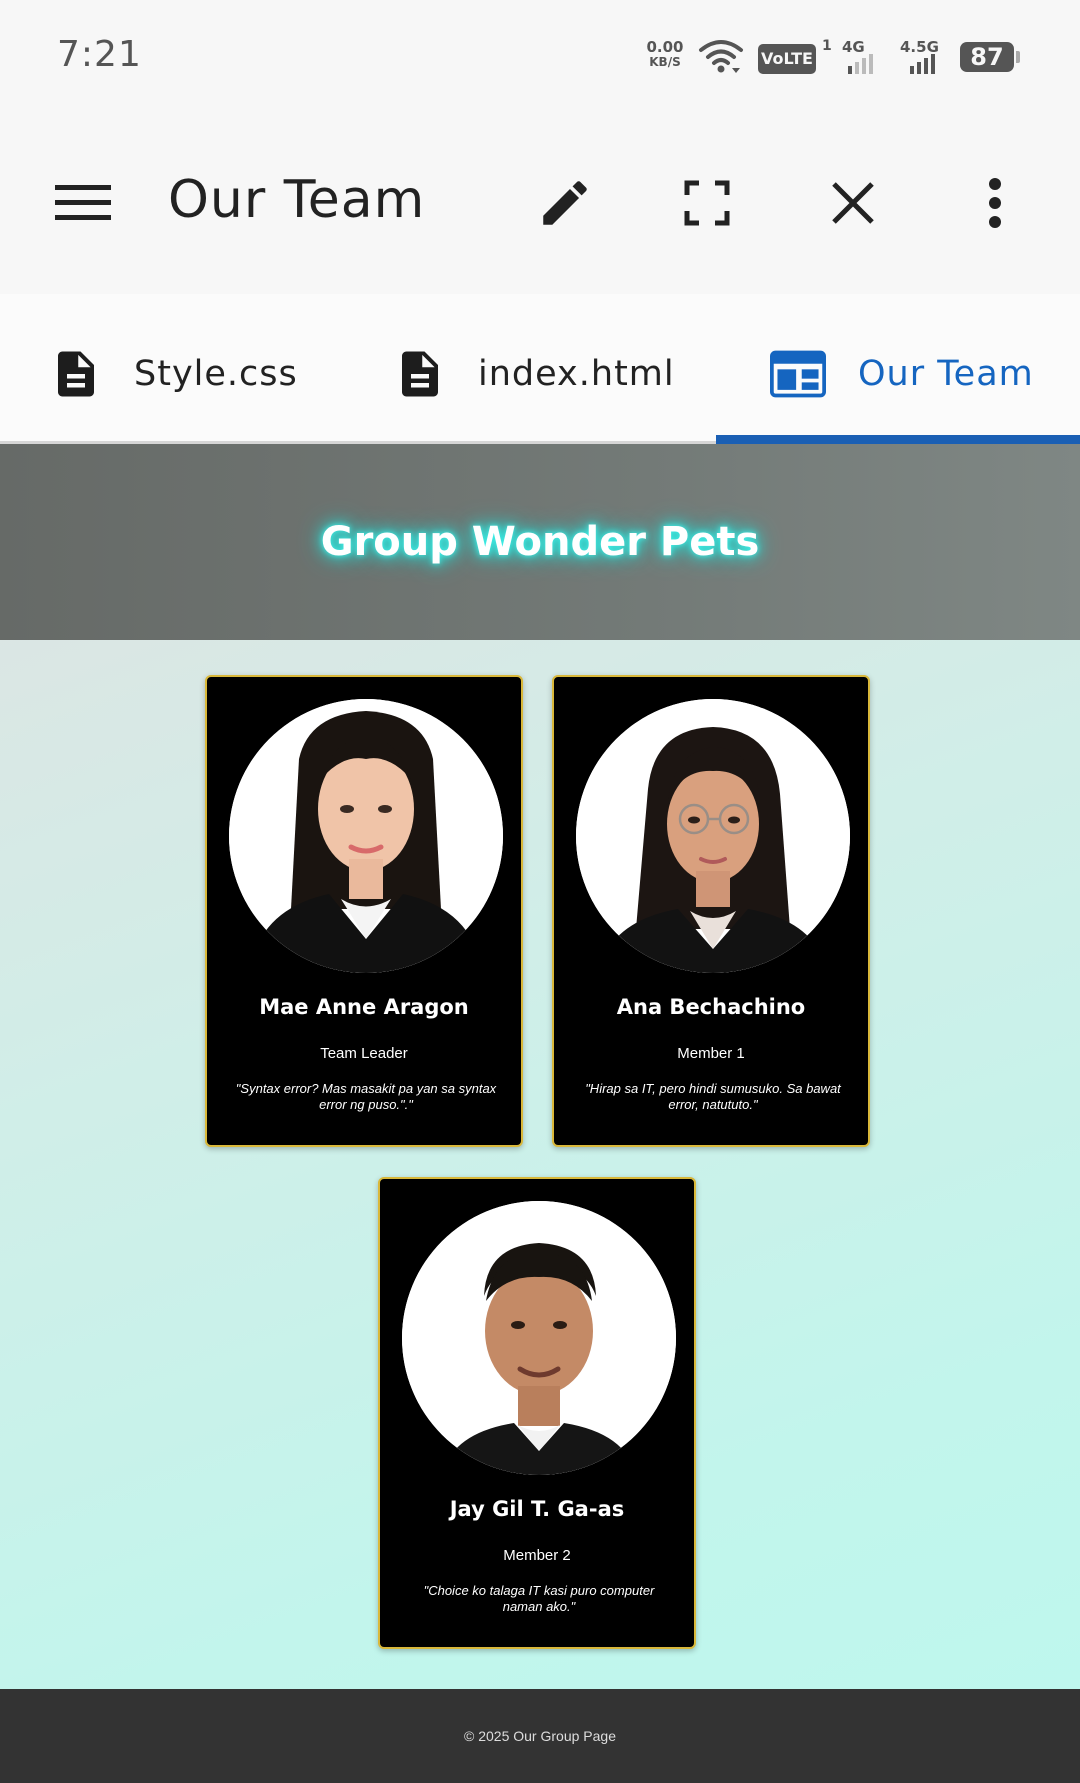  I want to click on app-bar: Our Team, so click(540, 206).